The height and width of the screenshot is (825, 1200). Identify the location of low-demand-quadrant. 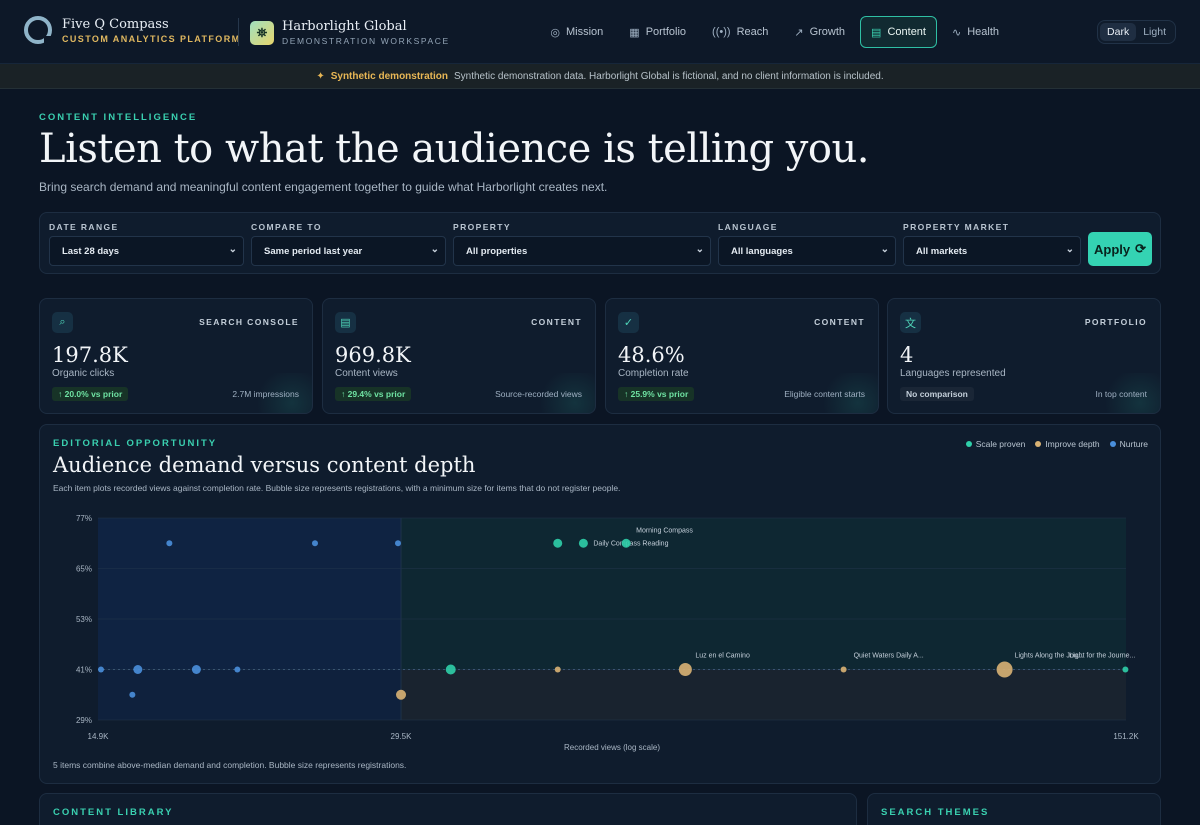
(250, 694).